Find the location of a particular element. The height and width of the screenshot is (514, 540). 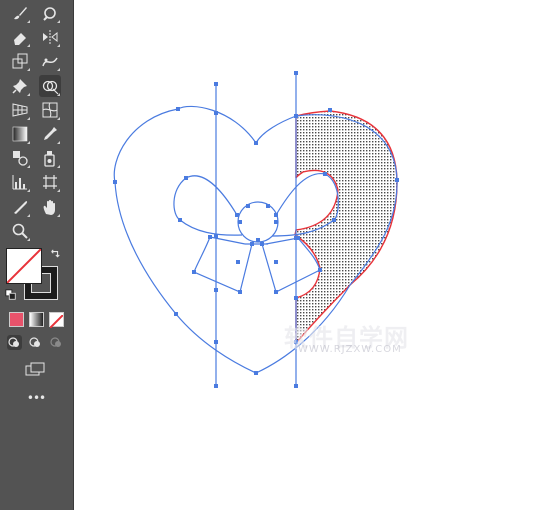

blend-tool is located at coordinates (20, 158).